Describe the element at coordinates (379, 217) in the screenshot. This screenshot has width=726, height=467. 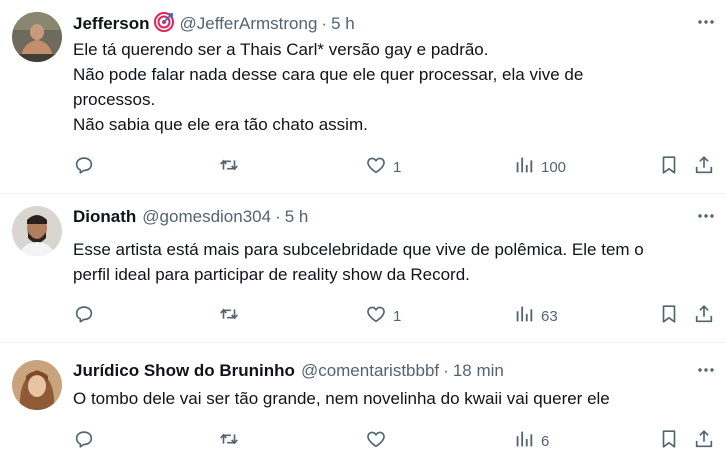
I see `tweet-header: Dionath @gomesdion304 · 5 h` at that location.